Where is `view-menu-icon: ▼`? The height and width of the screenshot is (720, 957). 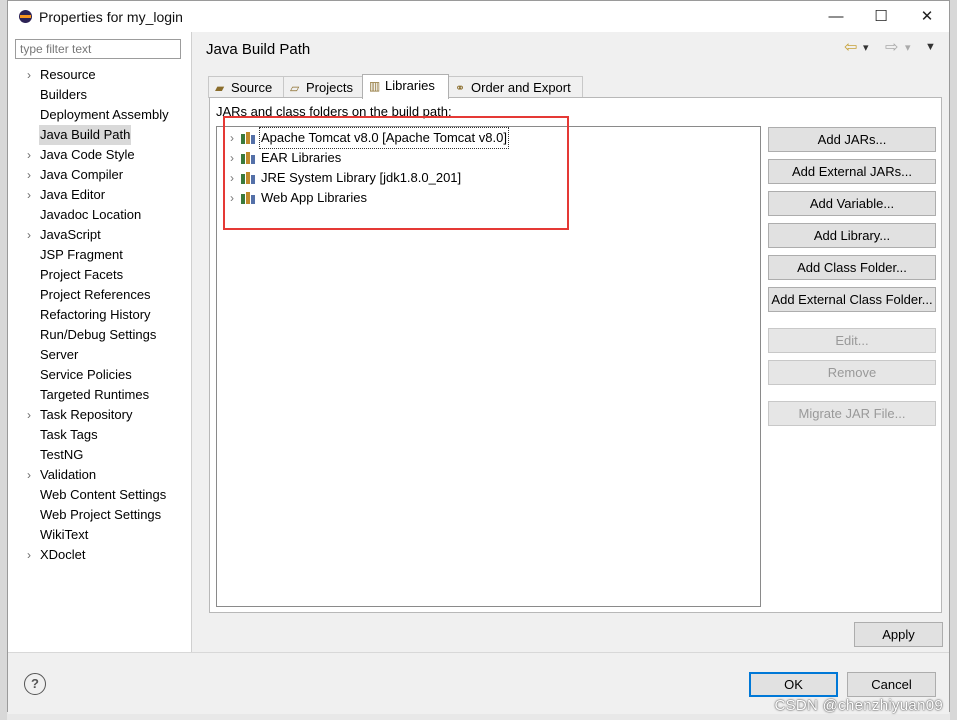
view-menu-icon: ▼ is located at coordinates (930, 47).